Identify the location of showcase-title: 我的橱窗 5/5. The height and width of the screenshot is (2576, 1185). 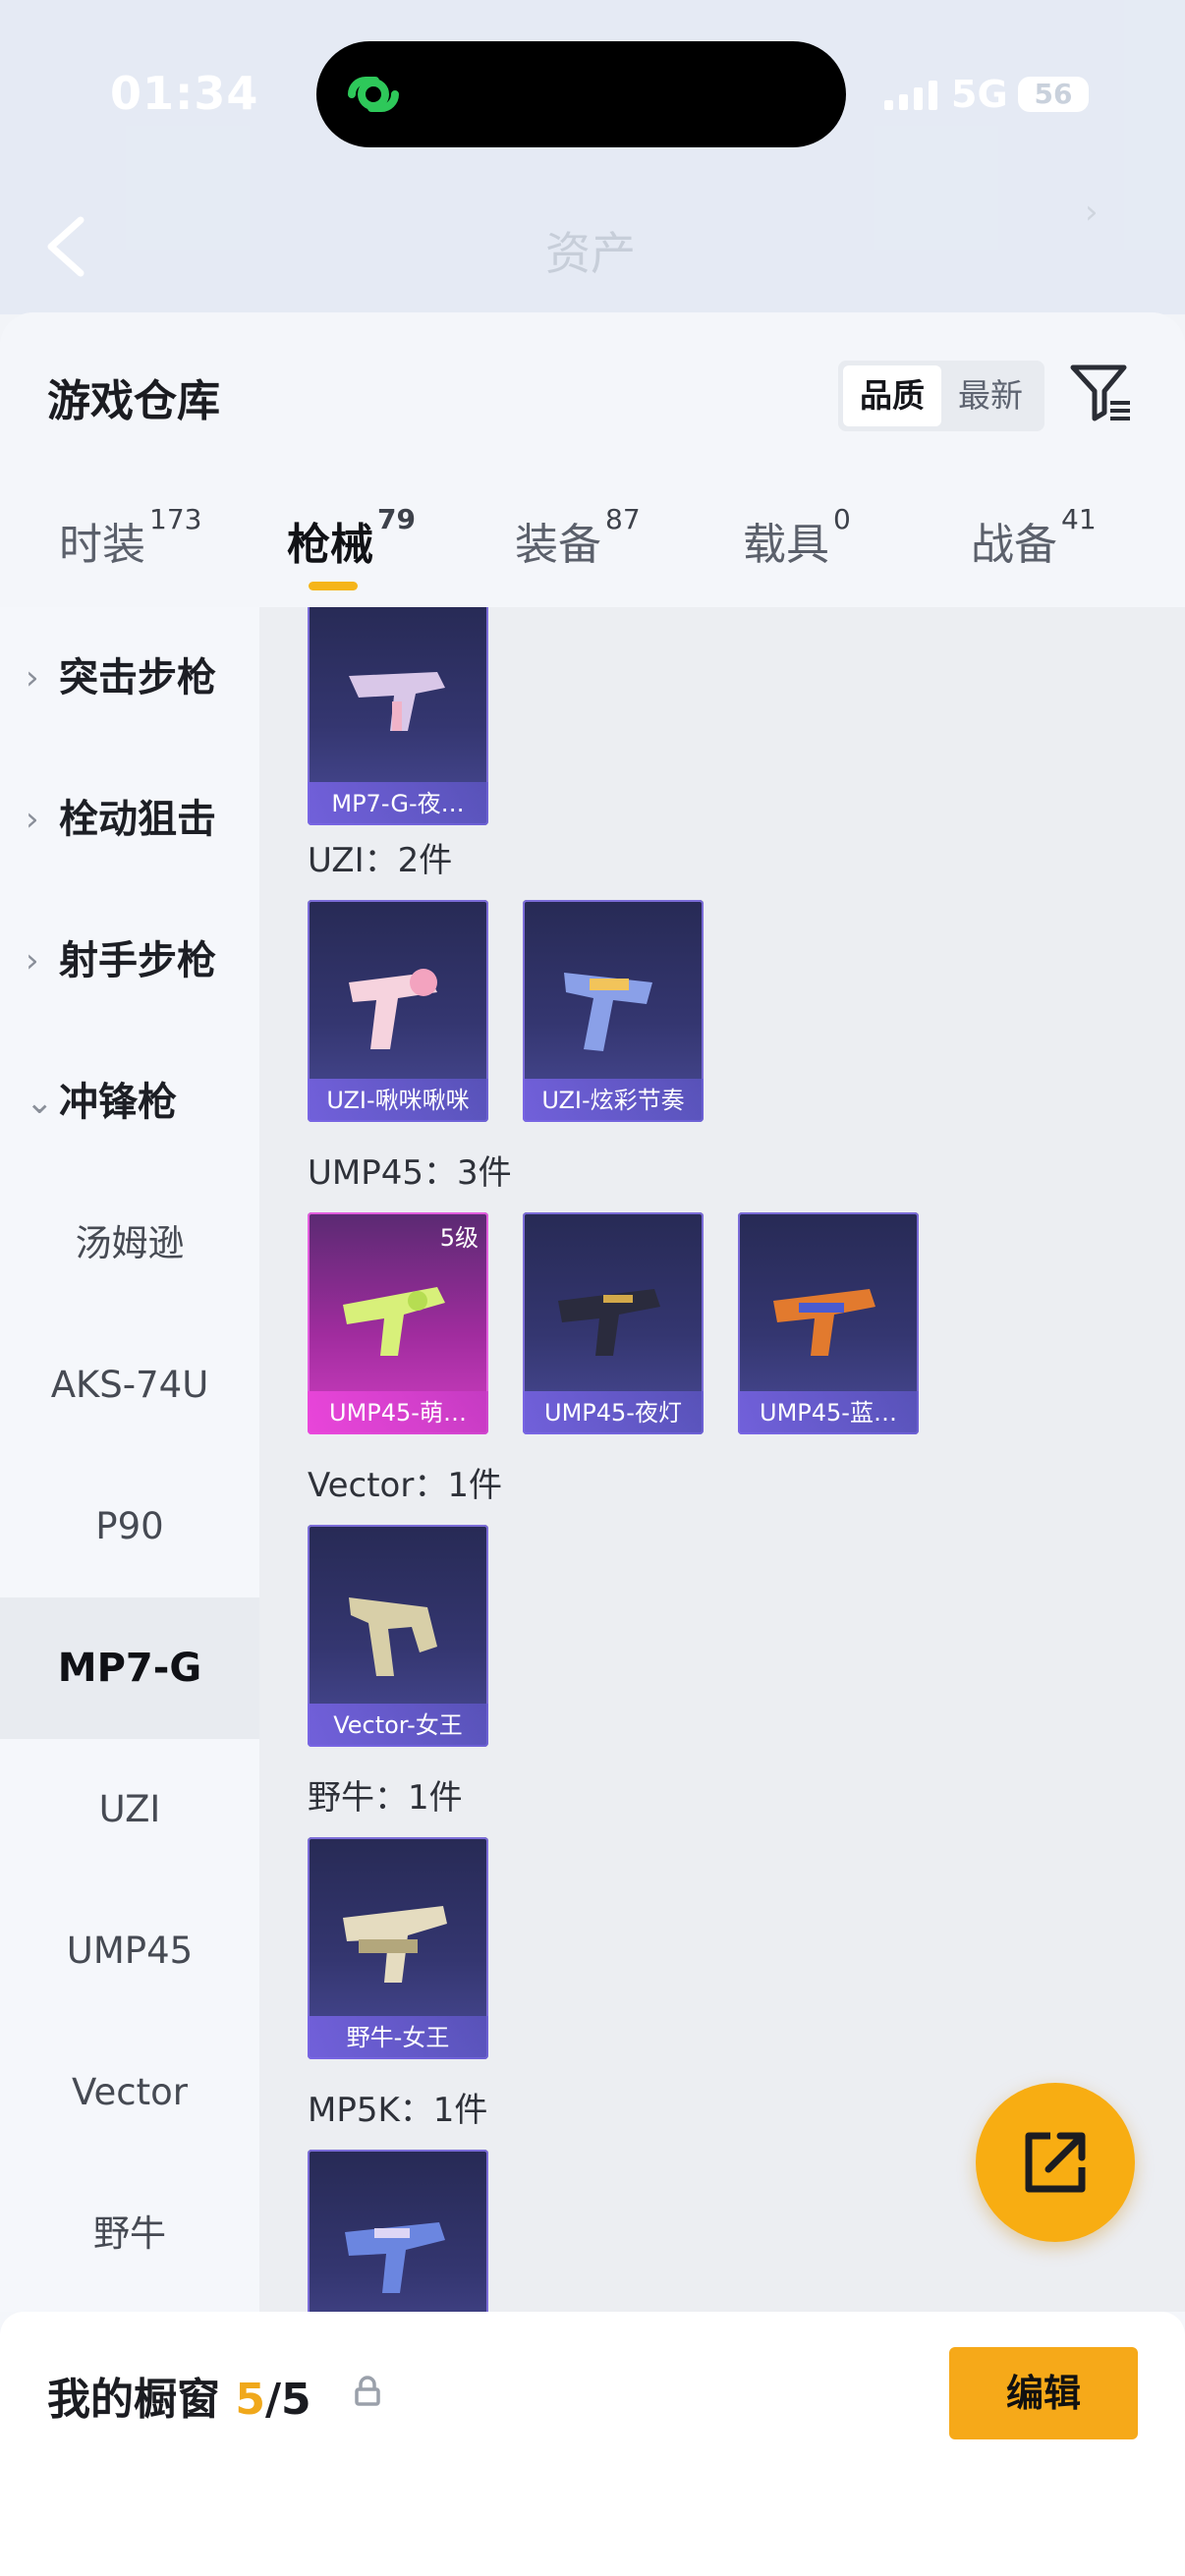
(179, 2395).